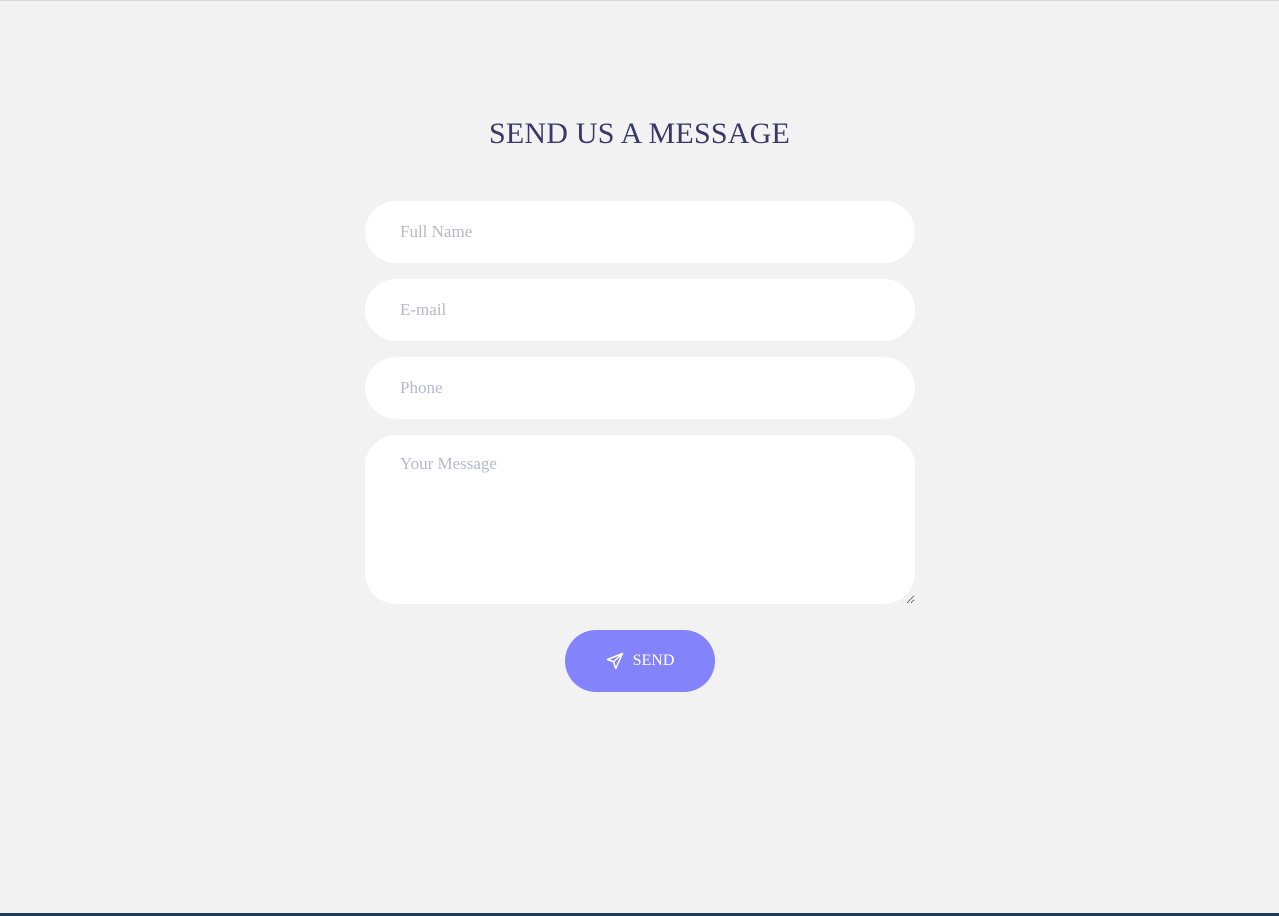  I want to click on send-button: SEND, so click(640, 661).